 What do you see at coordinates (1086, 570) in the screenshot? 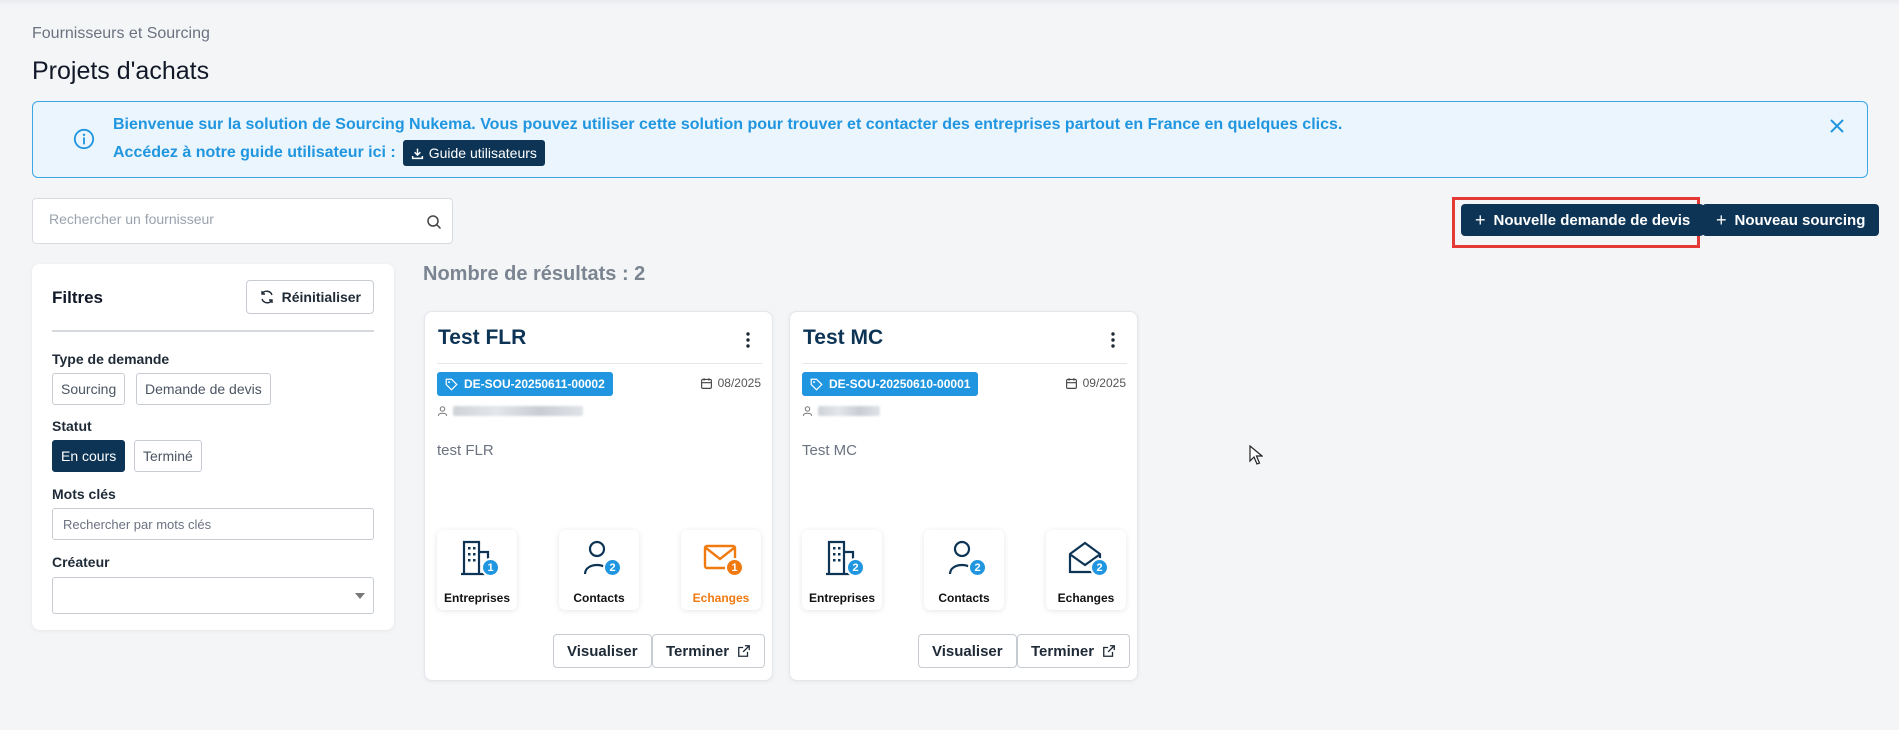
I see `exchanges-tile: 2 Echanges` at bounding box center [1086, 570].